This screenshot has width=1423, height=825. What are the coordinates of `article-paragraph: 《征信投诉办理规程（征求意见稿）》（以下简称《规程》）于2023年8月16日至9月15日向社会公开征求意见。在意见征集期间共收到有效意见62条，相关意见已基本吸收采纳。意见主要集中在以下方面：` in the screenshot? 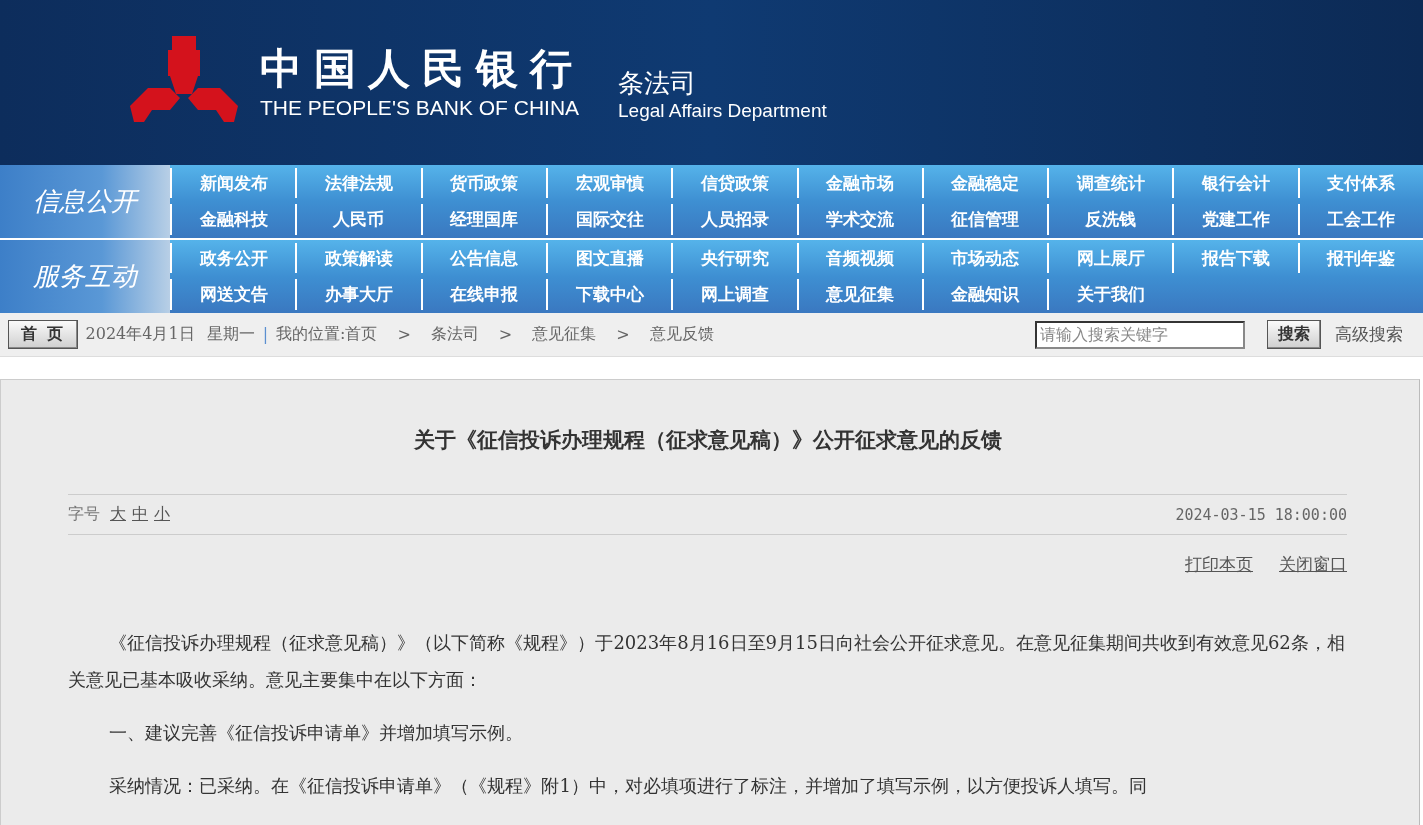 It's located at (707, 661).